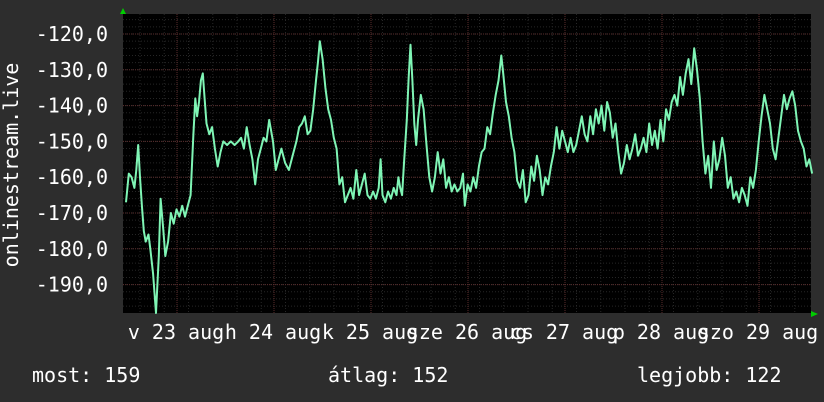 The height and width of the screenshot is (402, 824). Describe the element at coordinates (72, 70) in the screenshot. I see `y-tick-label: -130,0` at that location.